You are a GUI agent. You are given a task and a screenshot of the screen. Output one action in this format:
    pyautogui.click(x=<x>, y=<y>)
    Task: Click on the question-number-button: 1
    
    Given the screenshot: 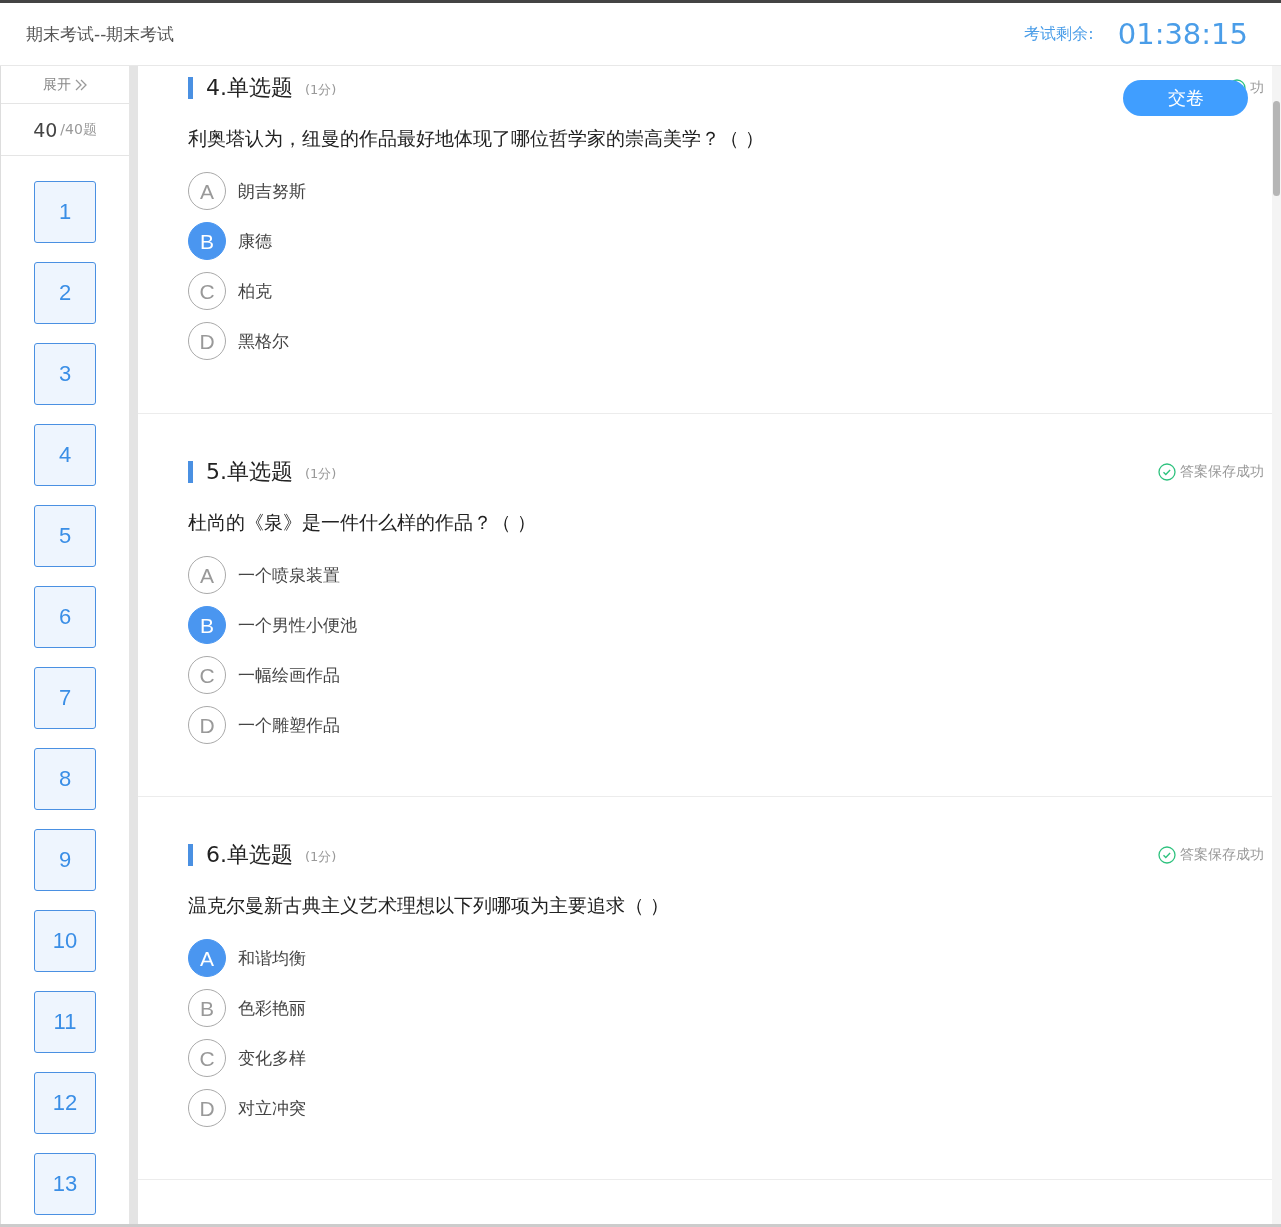 What is the action you would take?
    pyautogui.click(x=65, y=212)
    